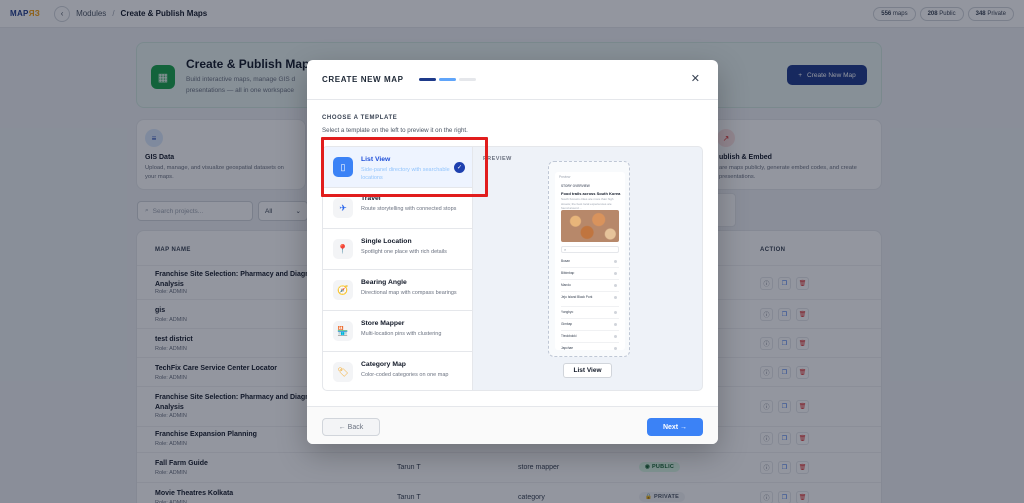 Image resolution: width=1024 pixels, height=503 pixels. Describe the element at coordinates (590, 313) in the screenshot. I see `list-item: Yongbyo` at that location.